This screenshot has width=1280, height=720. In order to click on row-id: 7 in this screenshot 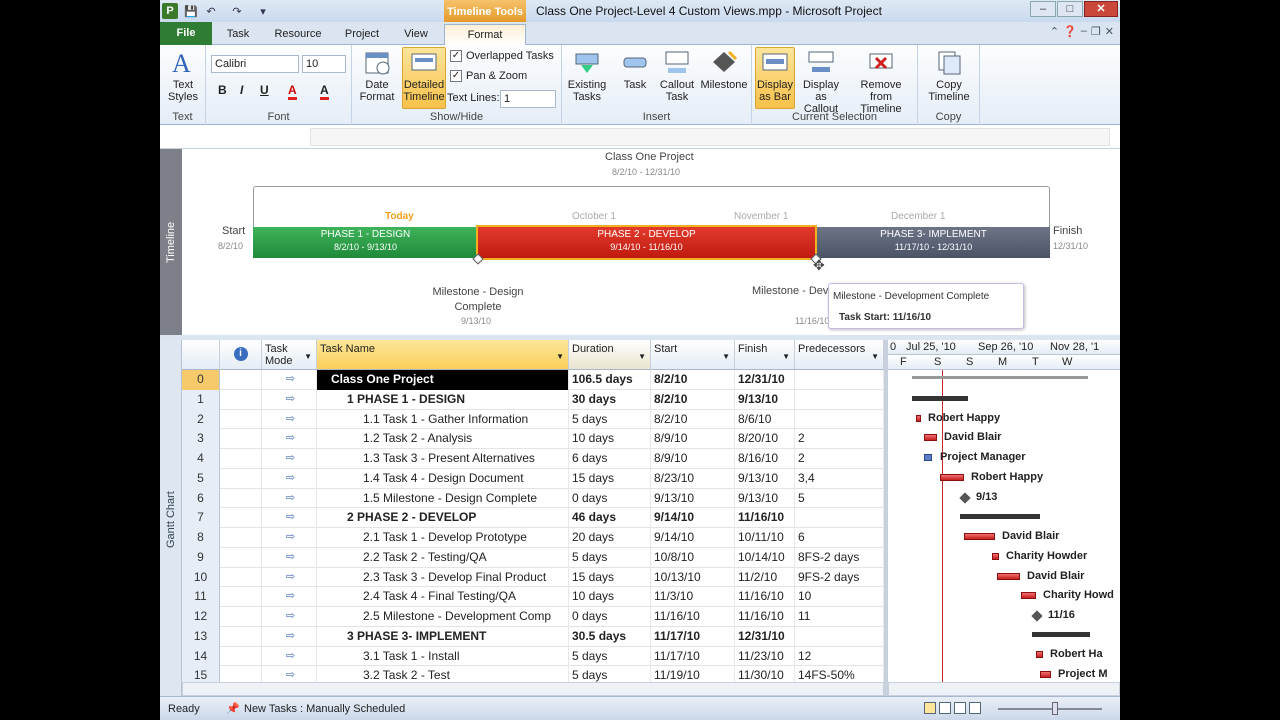, I will do `click(201, 518)`.